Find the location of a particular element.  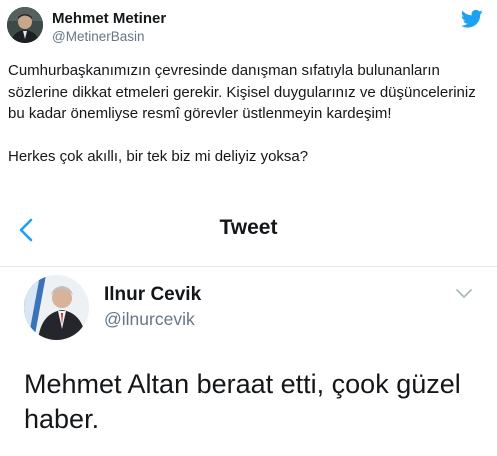

author-handle: @MetinerBasin is located at coordinates (98, 36).